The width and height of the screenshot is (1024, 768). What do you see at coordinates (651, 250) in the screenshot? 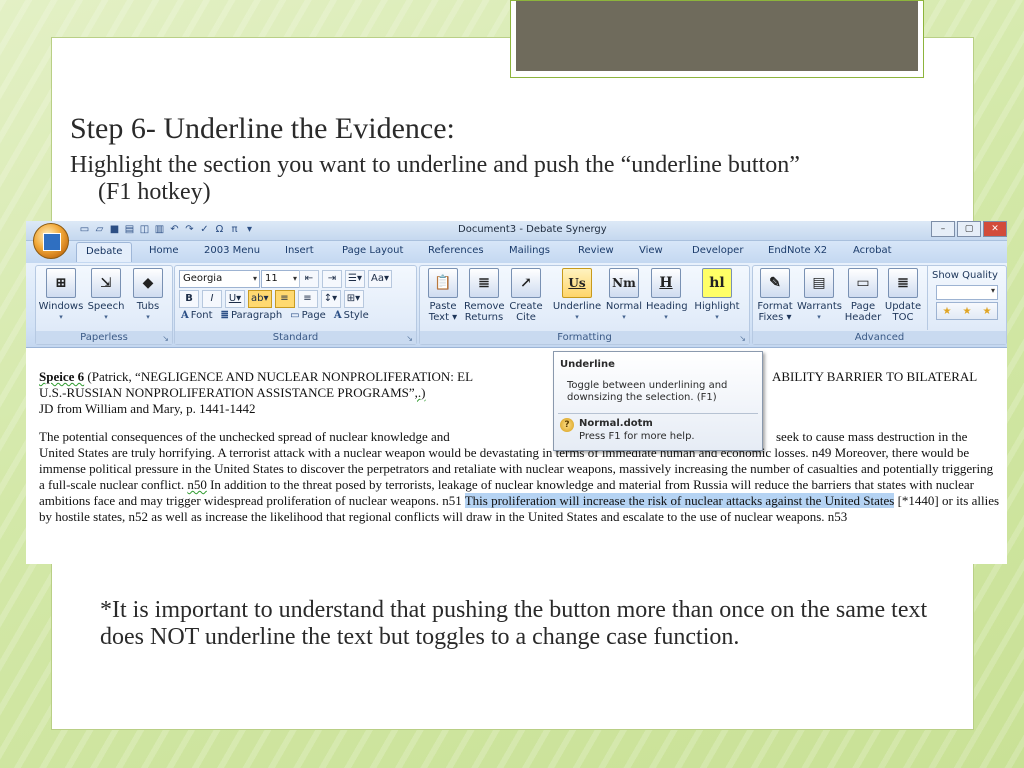
I see `tab-view: View` at bounding box center [651, 250].